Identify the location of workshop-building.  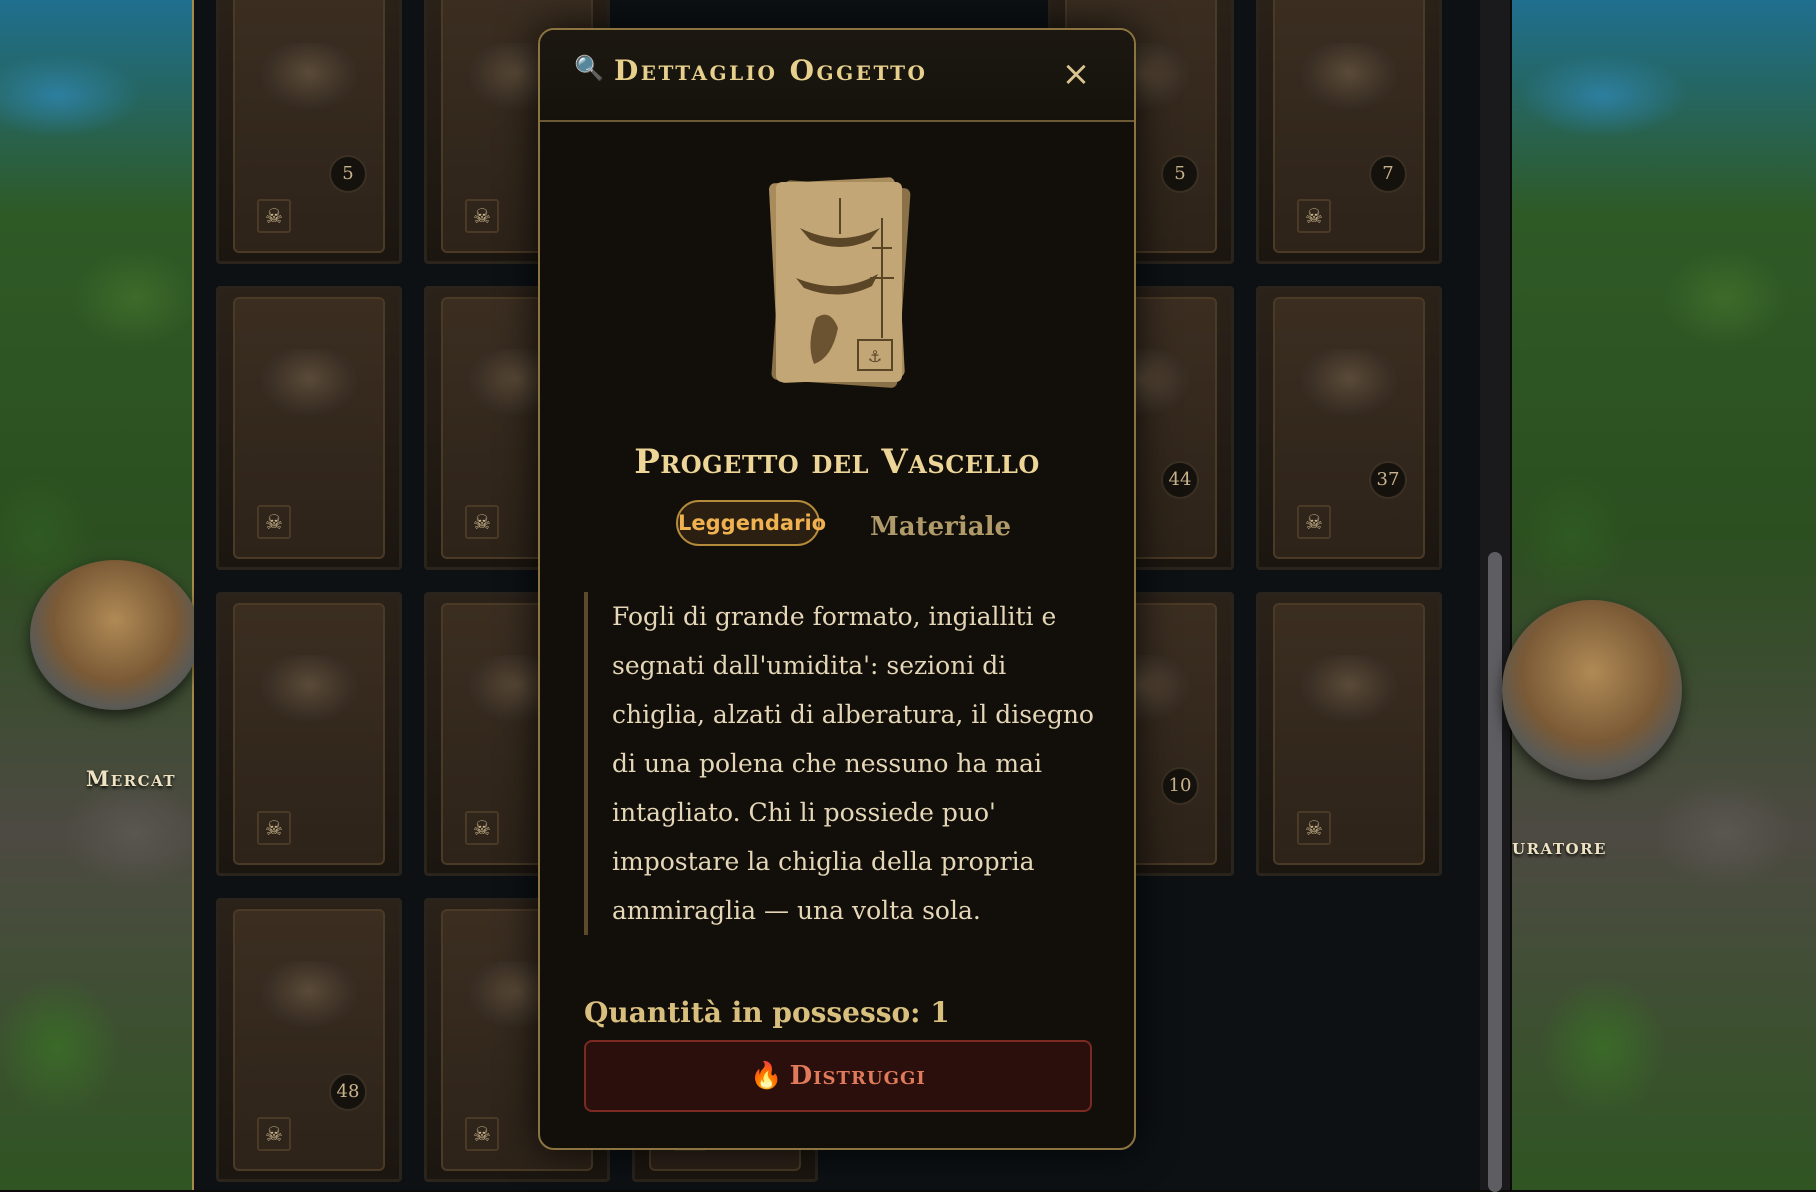
(1592, 690).